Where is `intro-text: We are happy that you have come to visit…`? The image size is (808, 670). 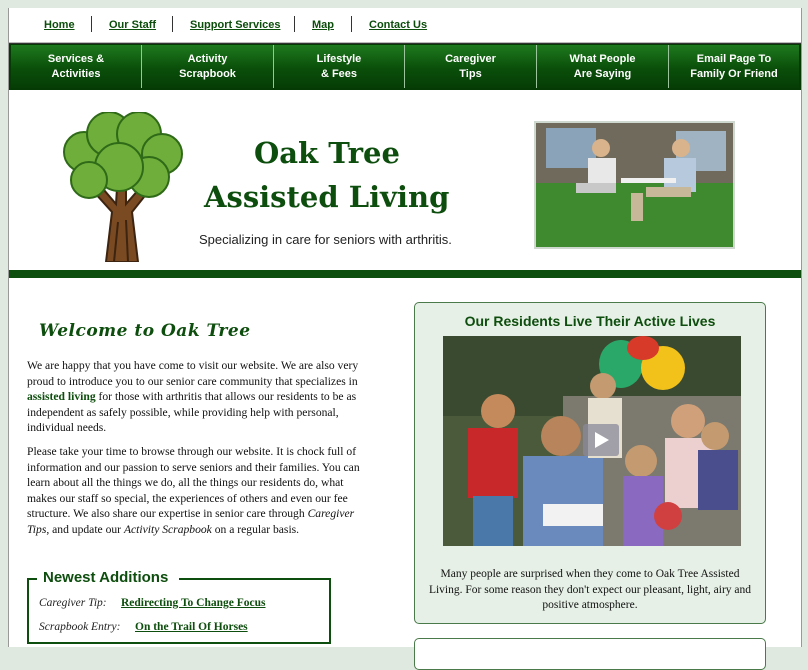
intro-text: We are happy that you have come to visit… is located at coordinates (193, 373).